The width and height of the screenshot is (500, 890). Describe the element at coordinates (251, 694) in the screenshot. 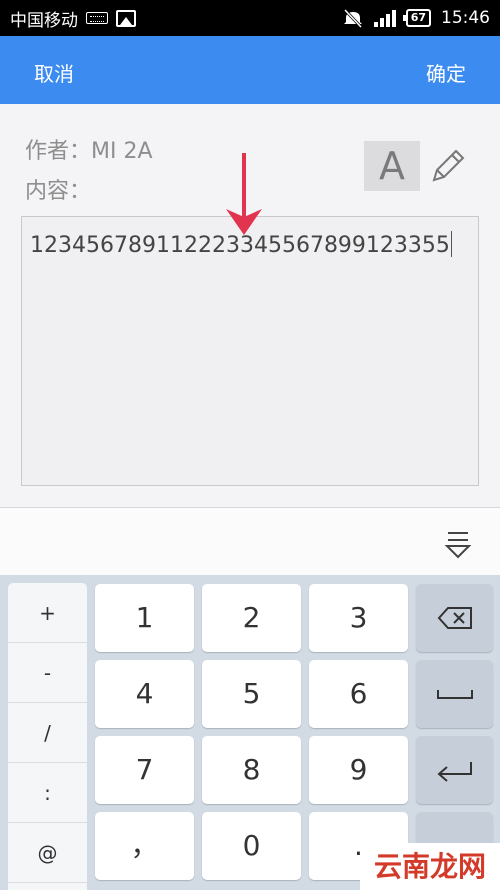

I see `key-5: 5` at that location.